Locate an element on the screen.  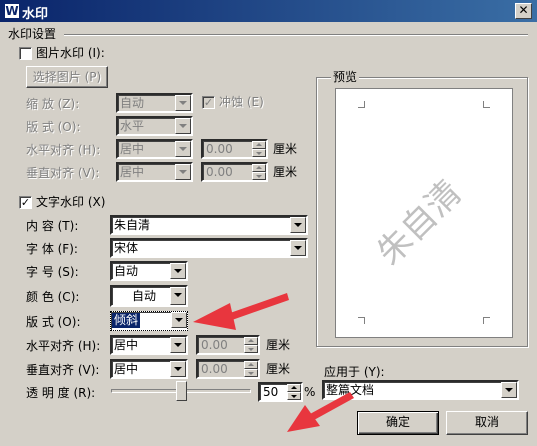
annotation-overlay is located at coordinates (273, 362).